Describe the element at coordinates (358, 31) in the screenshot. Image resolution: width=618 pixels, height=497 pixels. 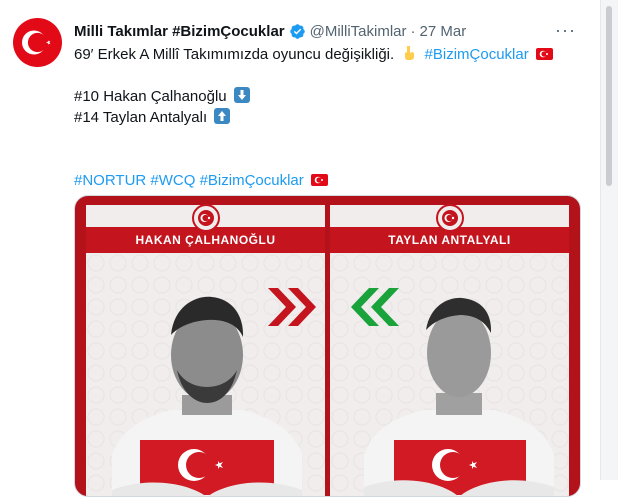
I see `author-handle: @MilliTakimlar` at that location.